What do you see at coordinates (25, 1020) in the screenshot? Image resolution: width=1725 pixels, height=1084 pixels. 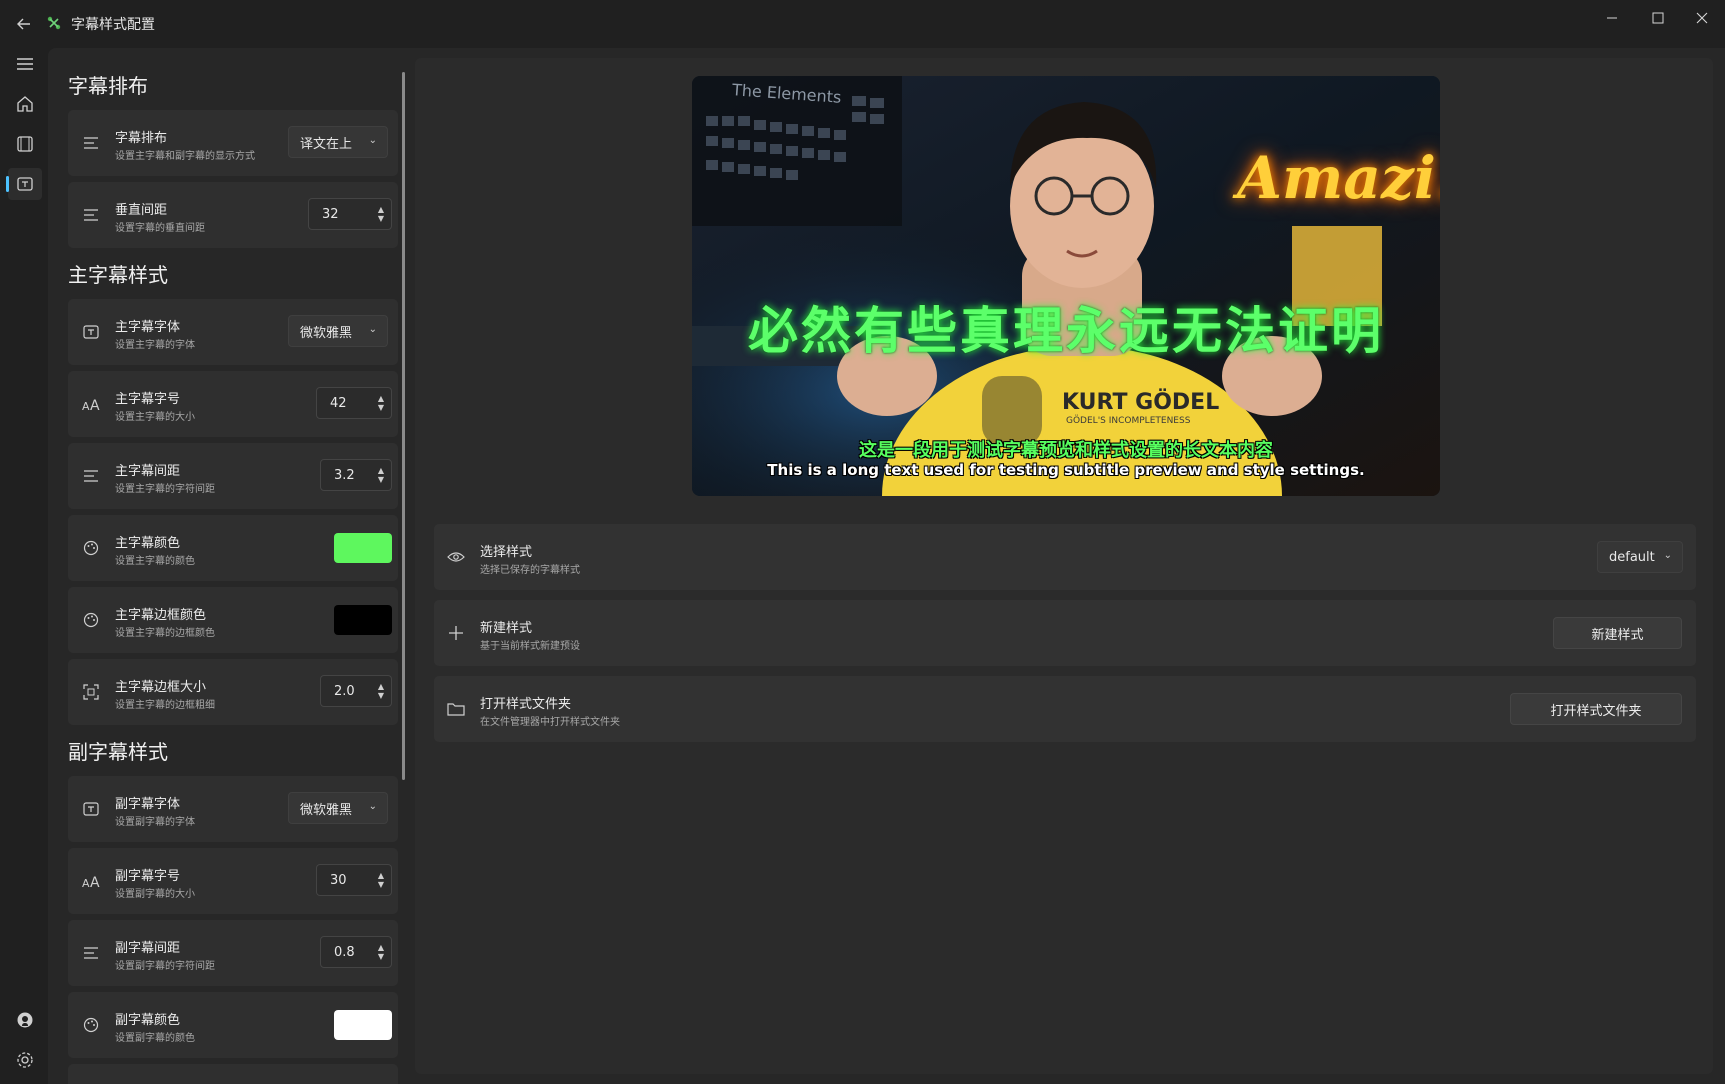 I see `github-icon` at bounding box center [25, 1020].